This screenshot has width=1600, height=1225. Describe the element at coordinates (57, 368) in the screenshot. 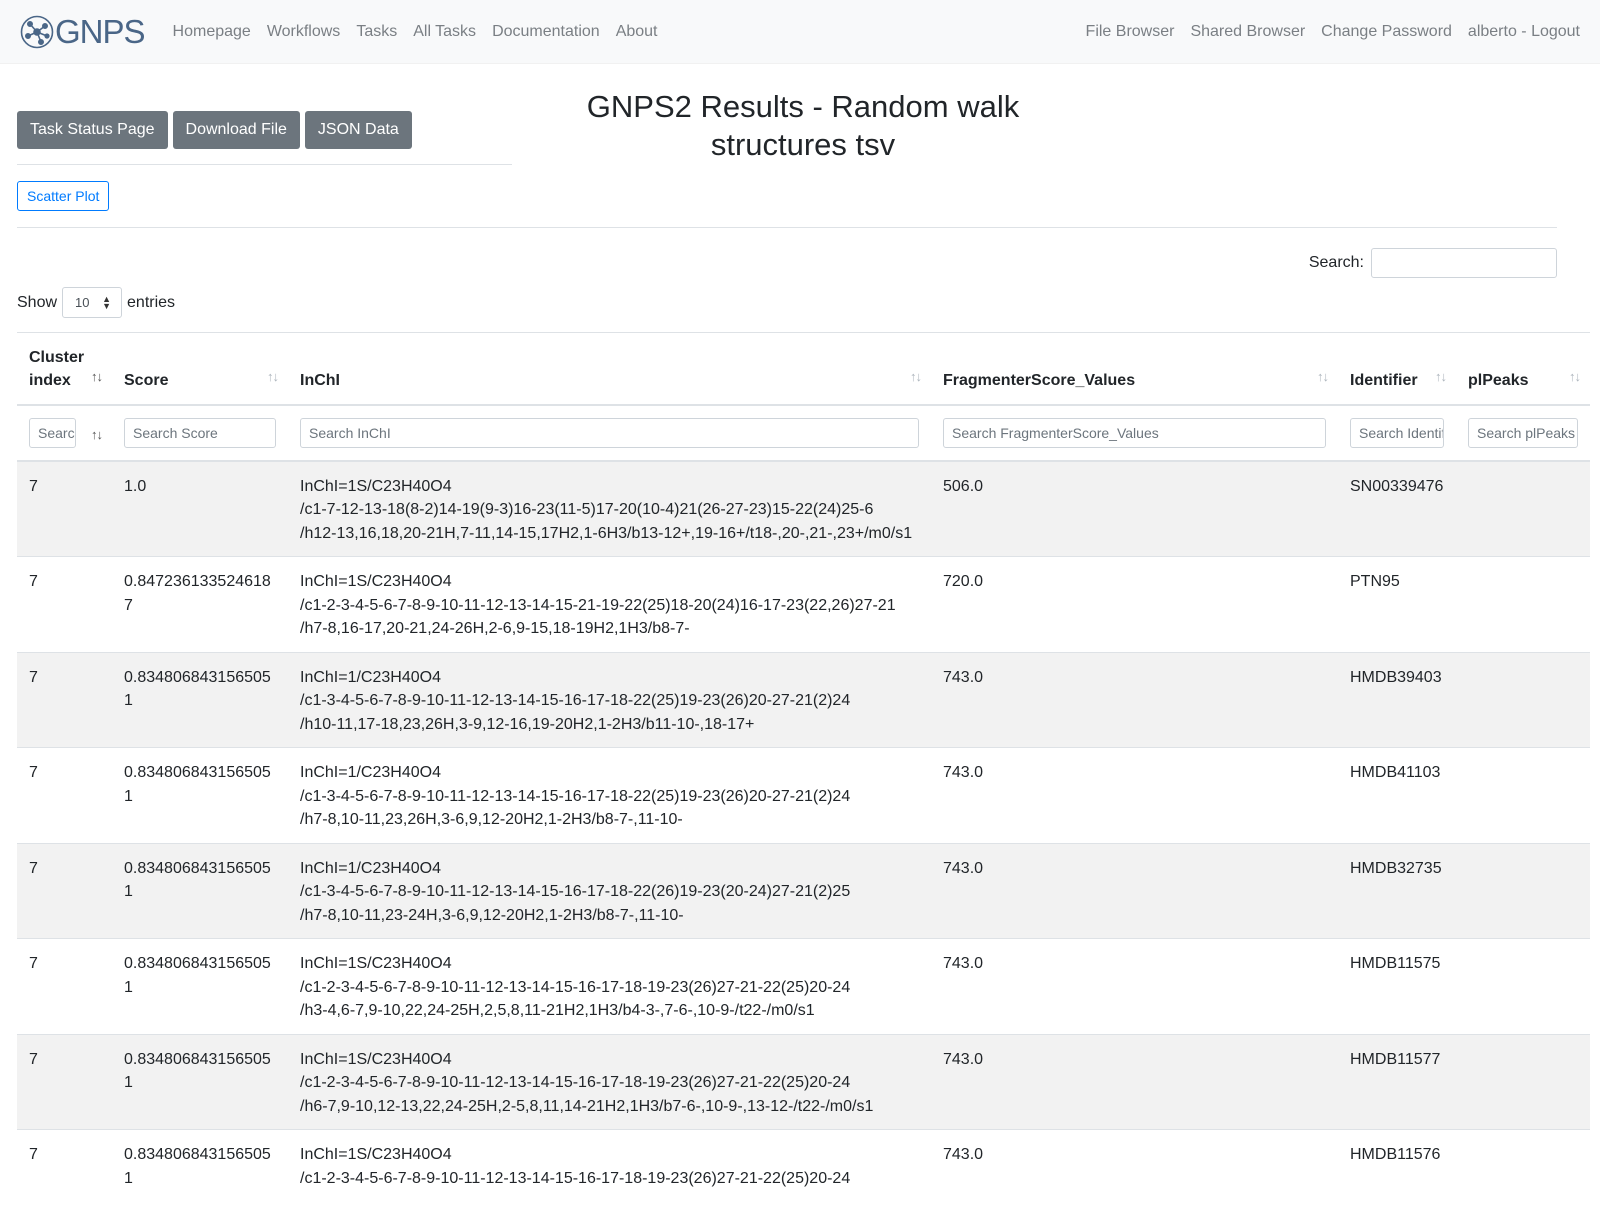

I see `col-label: Cluster index` at that location.